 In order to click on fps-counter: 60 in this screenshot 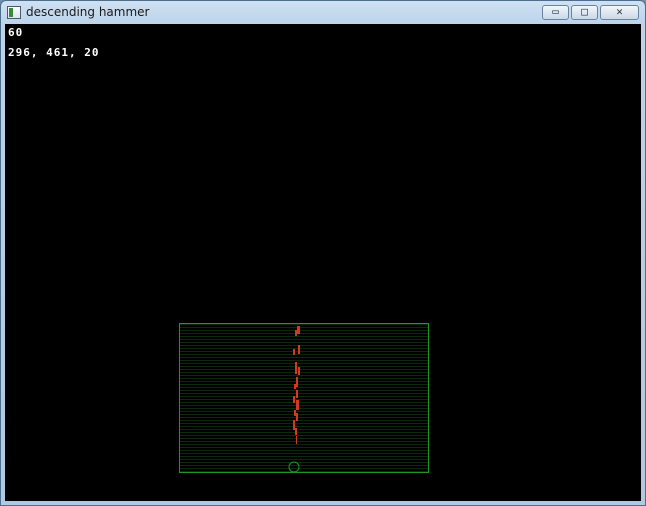, I will do `click(16, 32)`.